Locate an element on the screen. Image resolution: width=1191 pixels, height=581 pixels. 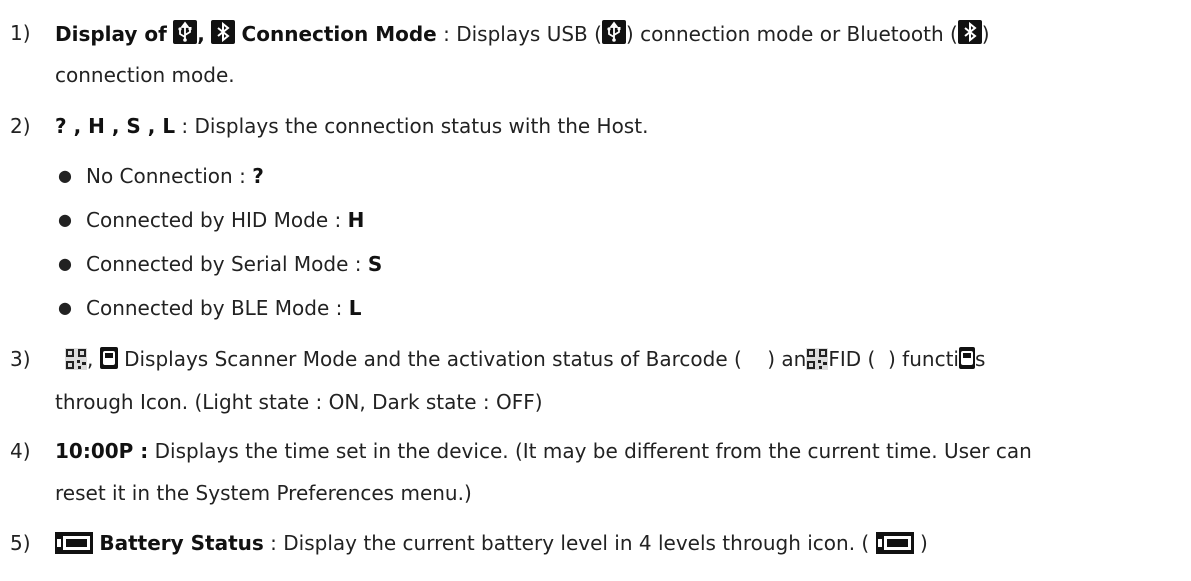
item-1-term-sep: , is located at coordinates (201, 34).